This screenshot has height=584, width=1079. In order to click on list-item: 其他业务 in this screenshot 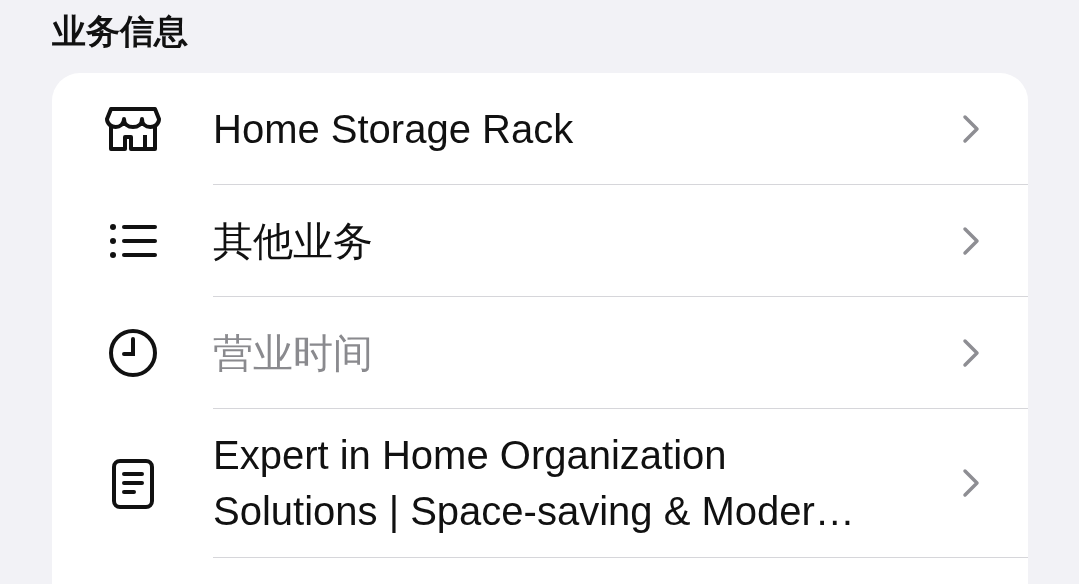, I will do `click(620, 241)`.